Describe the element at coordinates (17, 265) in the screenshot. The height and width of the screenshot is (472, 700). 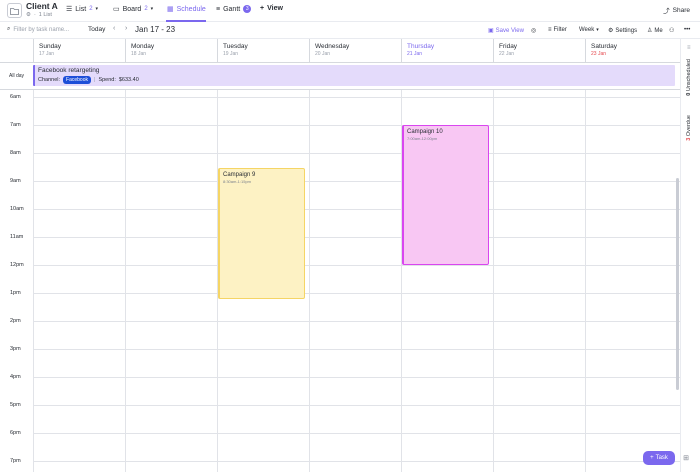
I see `hour-label: 12pm` at that location.